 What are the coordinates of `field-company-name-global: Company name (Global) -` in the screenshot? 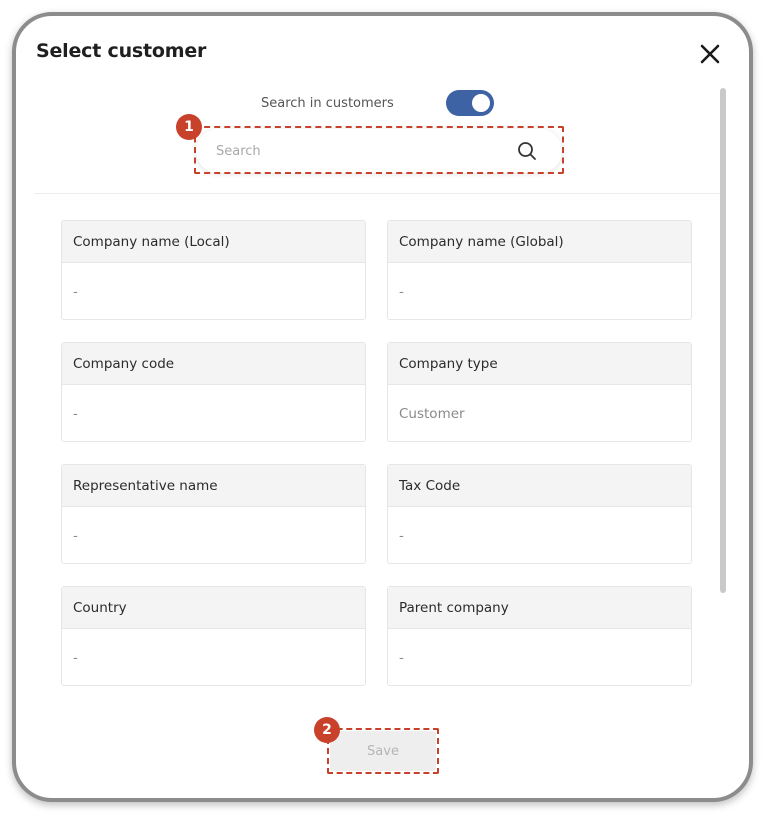 It's located at (539, 270).